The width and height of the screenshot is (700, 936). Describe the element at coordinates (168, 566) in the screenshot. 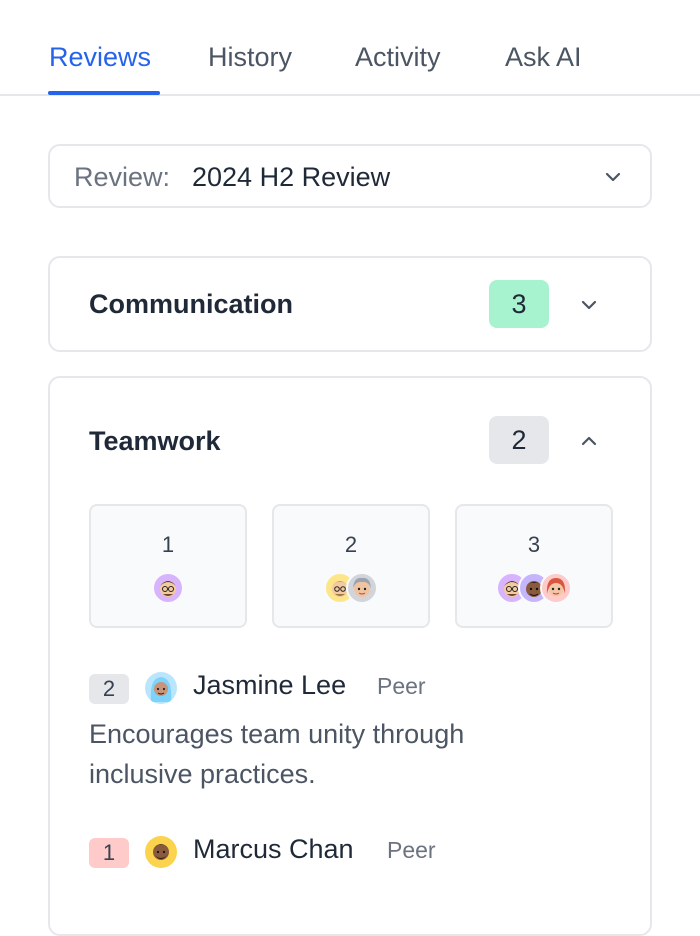

I see `score-distribution-1: 1` at that location.